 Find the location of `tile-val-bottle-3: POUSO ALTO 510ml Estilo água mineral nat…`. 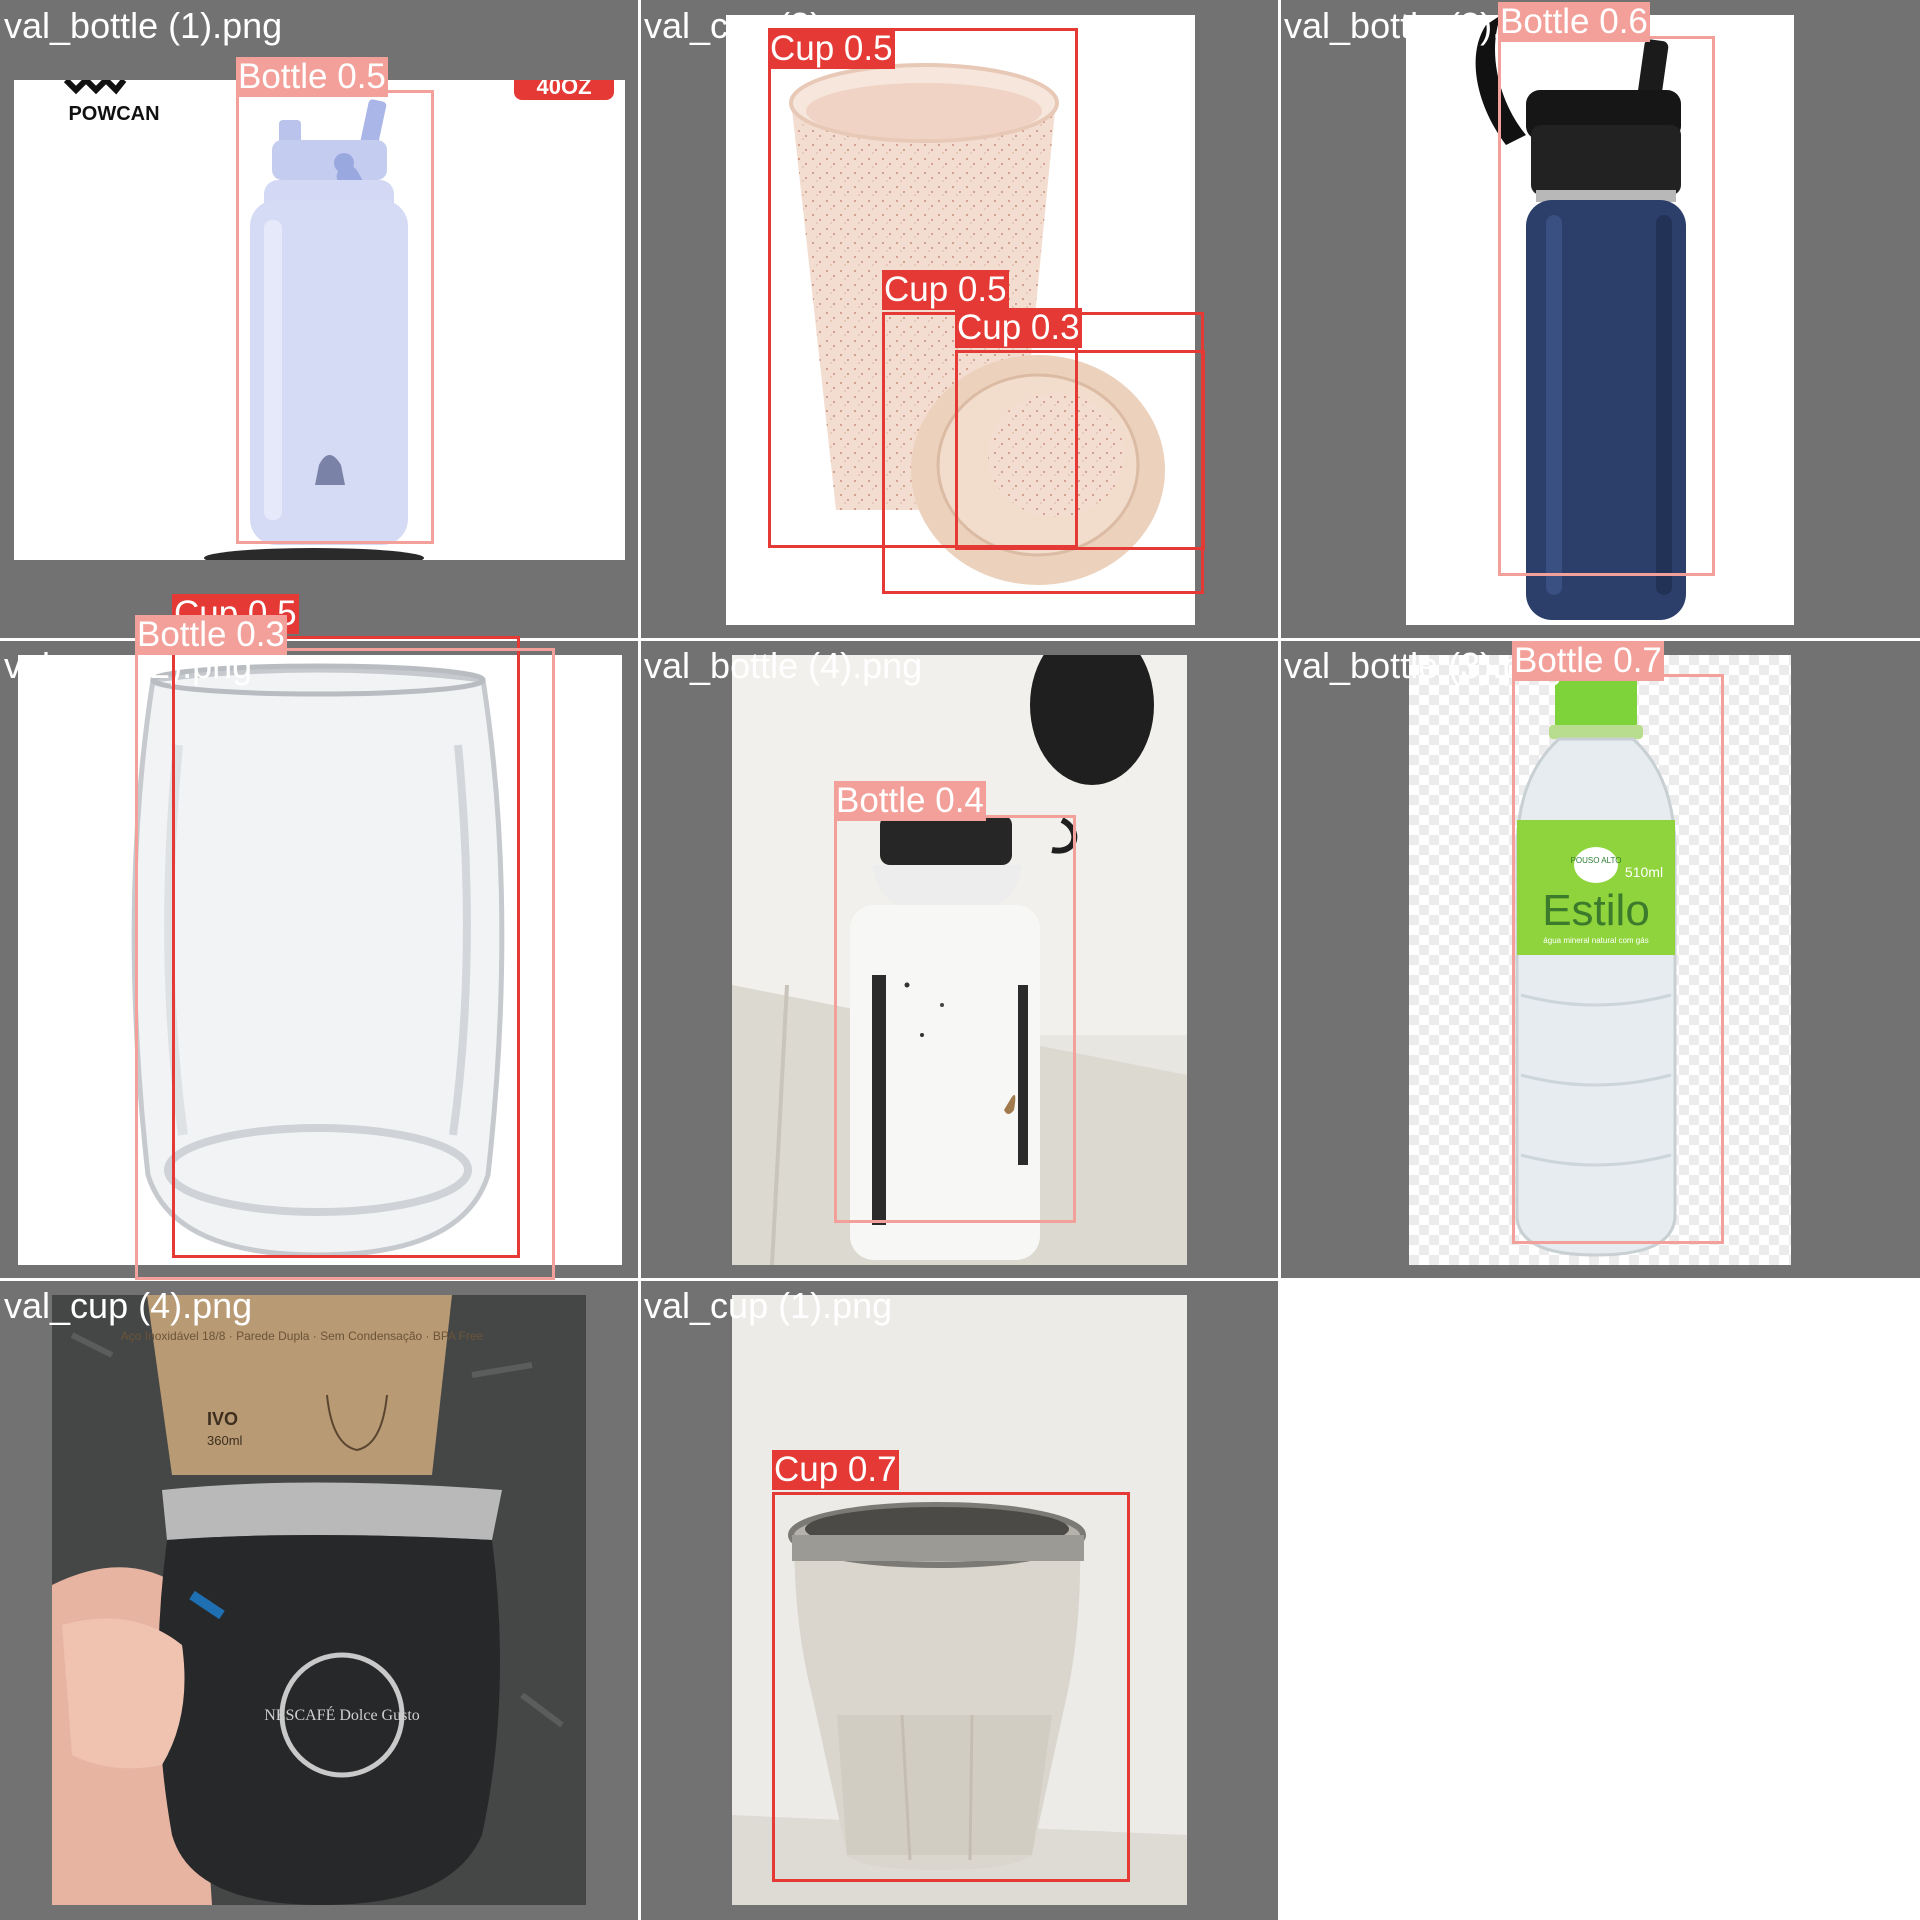

tile-val-bottle-3: POUSO ALTO 510ml Estilo água mineral nat… is located at coordinates (1600, 960).